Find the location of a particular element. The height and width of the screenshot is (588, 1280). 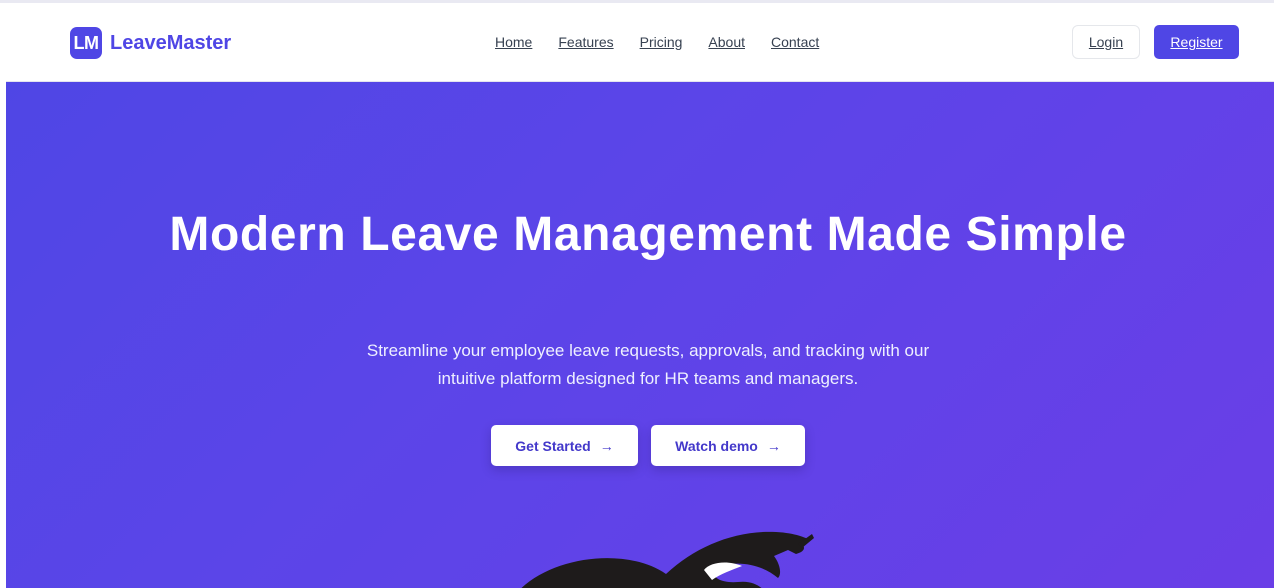

watch-demo-label: Watch demo is located at coordinates (716, 445).